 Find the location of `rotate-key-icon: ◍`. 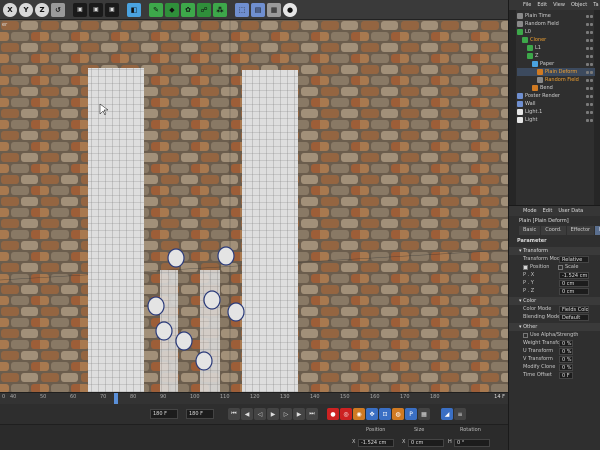

rotate-key-icon: ◍ is located at coordinates (398, 414).